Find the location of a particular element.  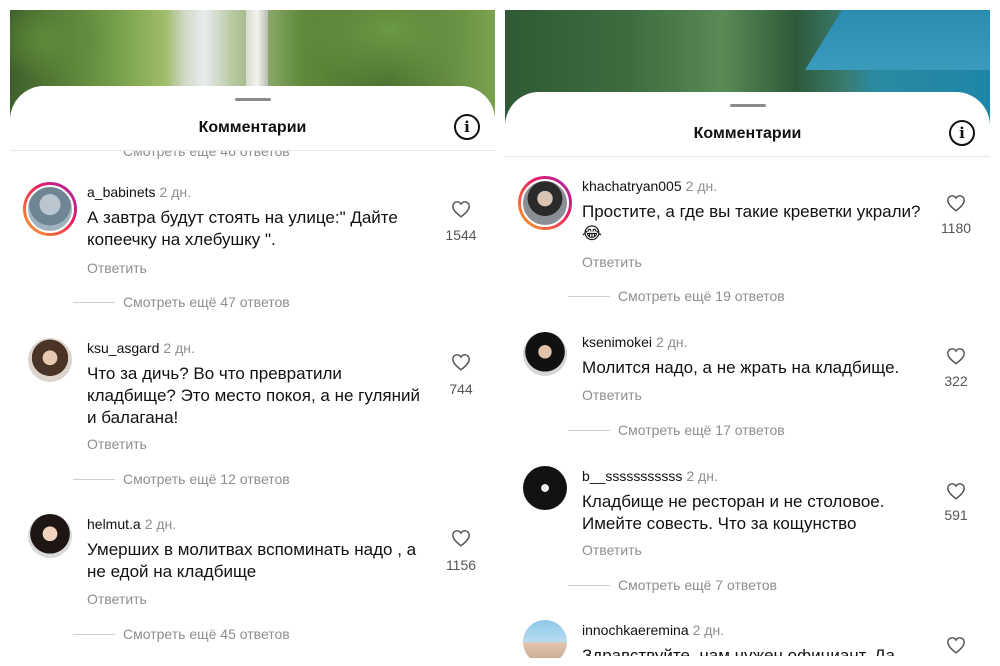

comment-text: Здравствуйте, нам нужен официант. Да is located at coordinates (738, 651).